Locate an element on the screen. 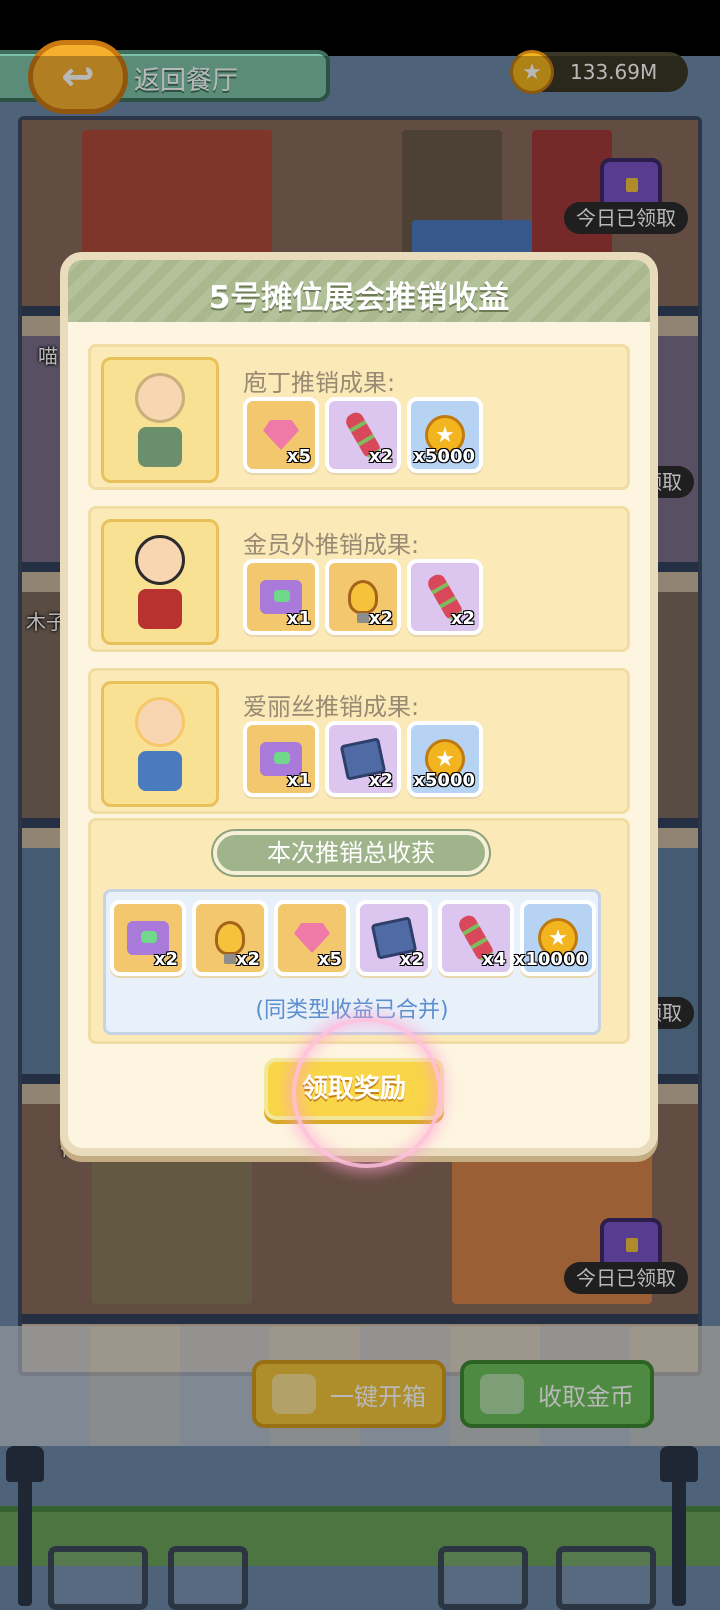 The height and width of the screenshot is (1610, 720). item-quantity: x4 is located at coordinates (493, 959).